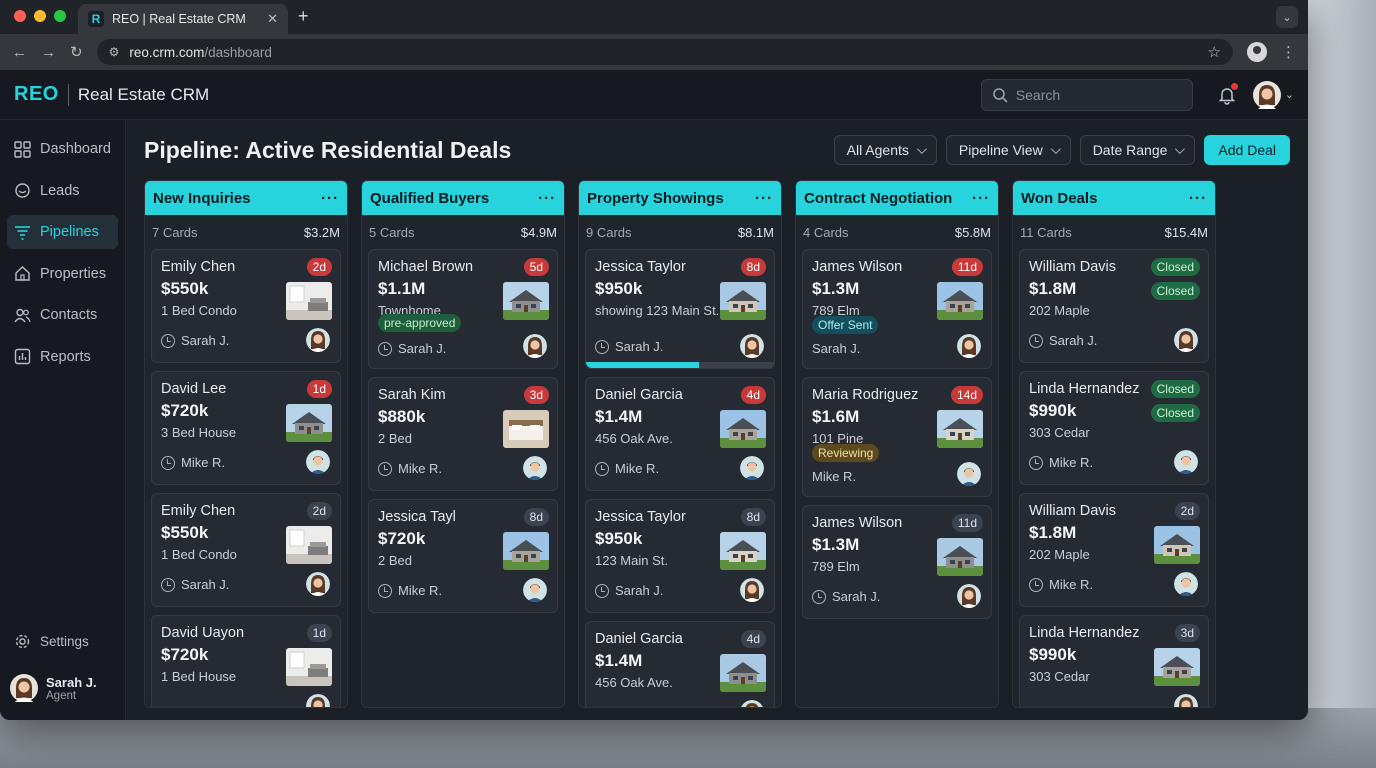  Describe the element at coordinates (19, 52) in the screenshot. I see `back-icon: ←` at that location.